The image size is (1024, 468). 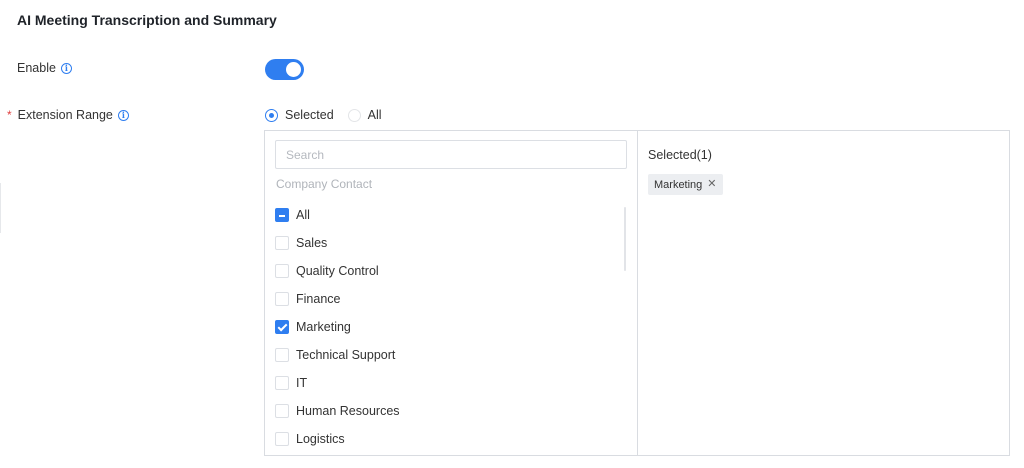 What do you see at coordinates (303, 215) in the screenshot?
I see `list-item-label: All` at bounding box center [303, 215].